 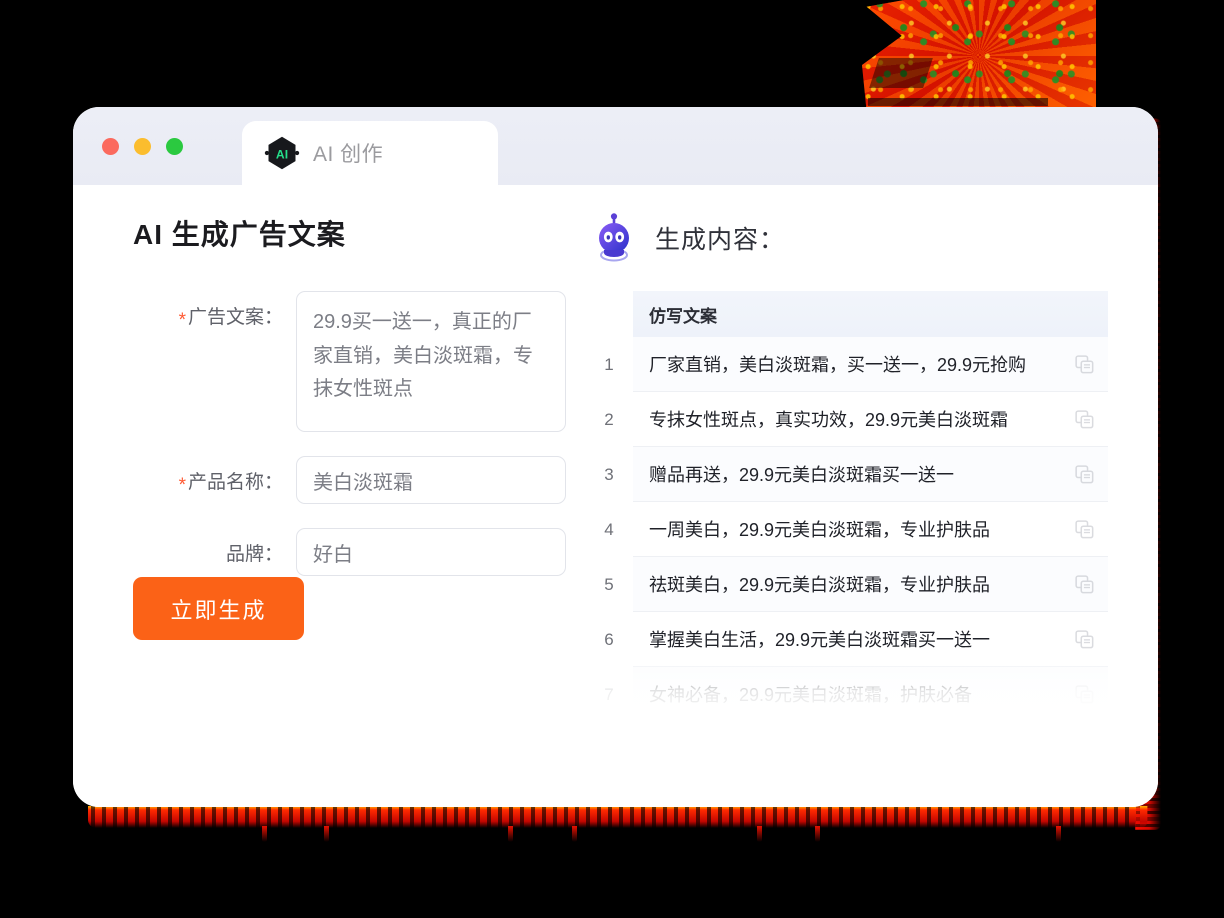 What do you see at coordinates (820, 585) in the screenshot?
I see `row-text: 祛斑美白，29.9元美白淡斑霜，专业护肤品` at bounding box center [820, 585].